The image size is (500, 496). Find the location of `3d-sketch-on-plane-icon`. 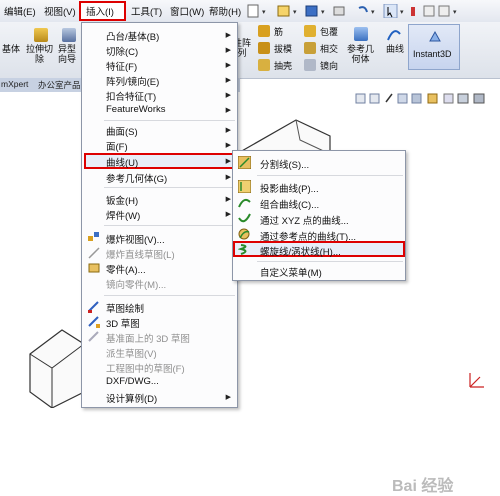

3d-sketch-on-plane-icon is located at coordinates (93, 336).